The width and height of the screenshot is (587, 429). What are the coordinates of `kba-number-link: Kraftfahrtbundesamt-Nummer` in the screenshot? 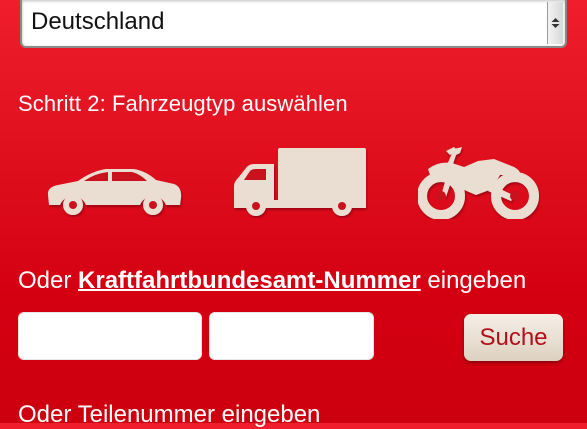 It's located at (249, 280).